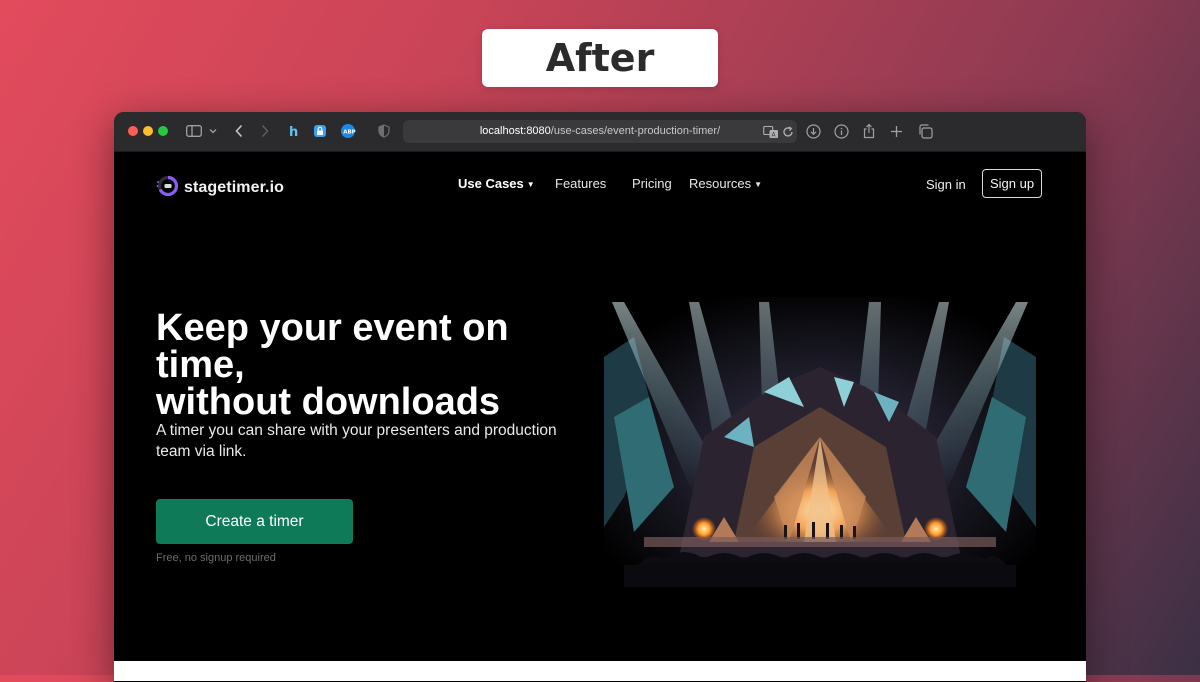 This screenshot has height=682, width=1200. Describe the element at coordinates (148, 131) in the screenshot. I see `minimize-window-button` at that location.